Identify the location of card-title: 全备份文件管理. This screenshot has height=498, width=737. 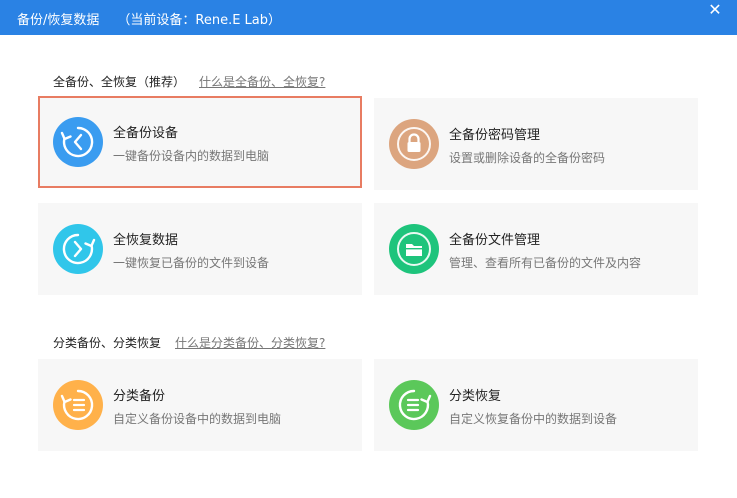
(495, 240).